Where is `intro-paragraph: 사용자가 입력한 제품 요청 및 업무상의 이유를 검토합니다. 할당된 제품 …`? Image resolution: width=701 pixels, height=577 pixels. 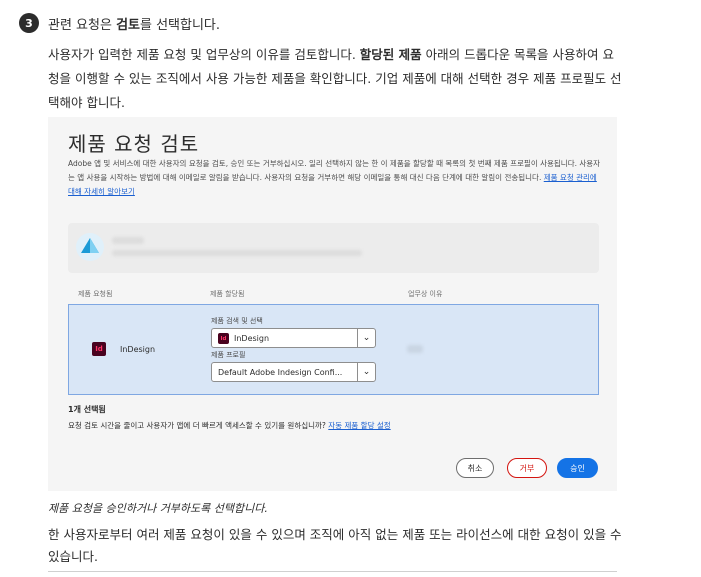
intro-paragraph: 사용자가 입력한 제품 요청 및 업무상의 이유를 검토합니다. 할당된 제품 … is located at coordinates (335, 79).